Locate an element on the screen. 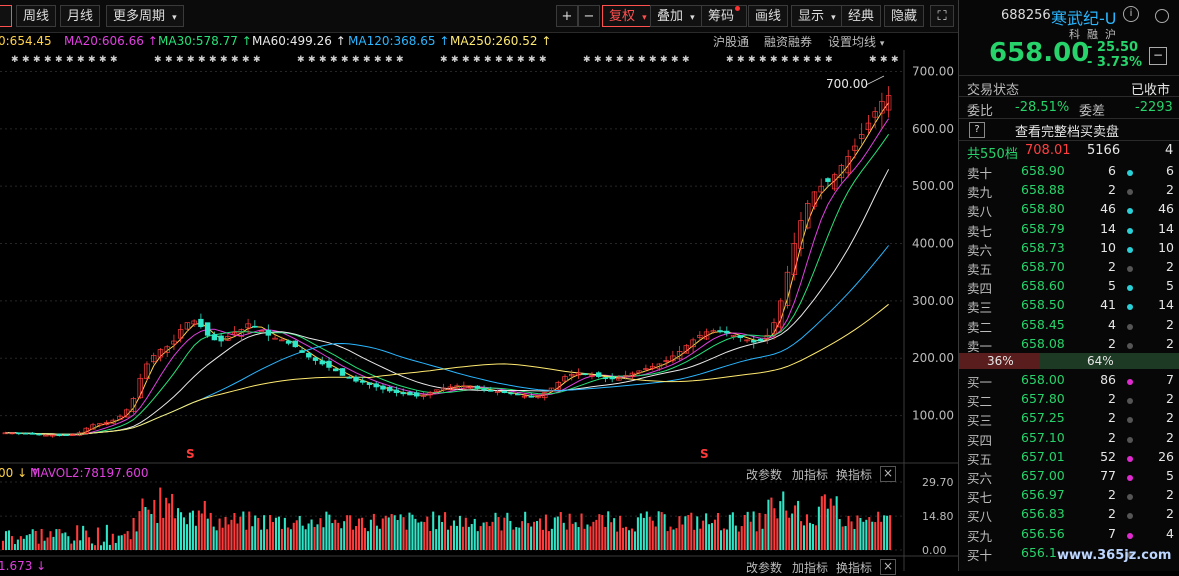 Image resolution: width=1179 pixels, height=576 pixels. expand-icon: ⛶ is located at coordinates (942, 16).